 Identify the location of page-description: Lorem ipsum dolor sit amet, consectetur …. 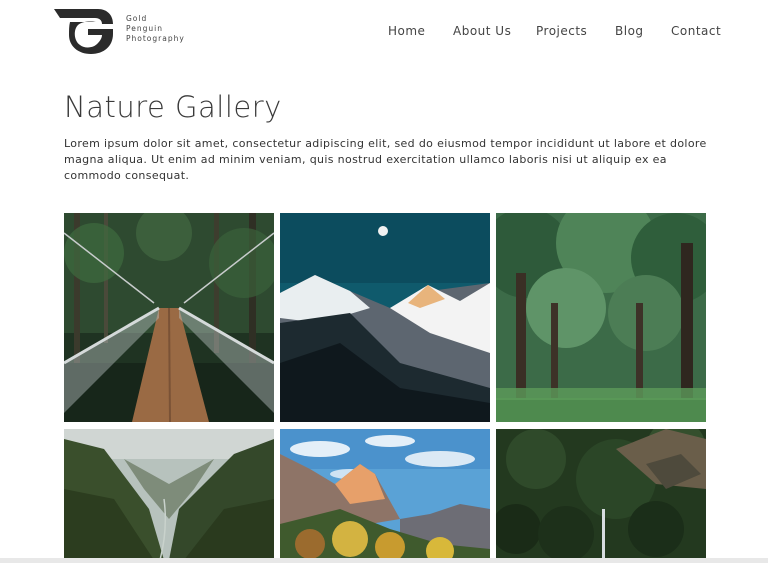
(385, 159).